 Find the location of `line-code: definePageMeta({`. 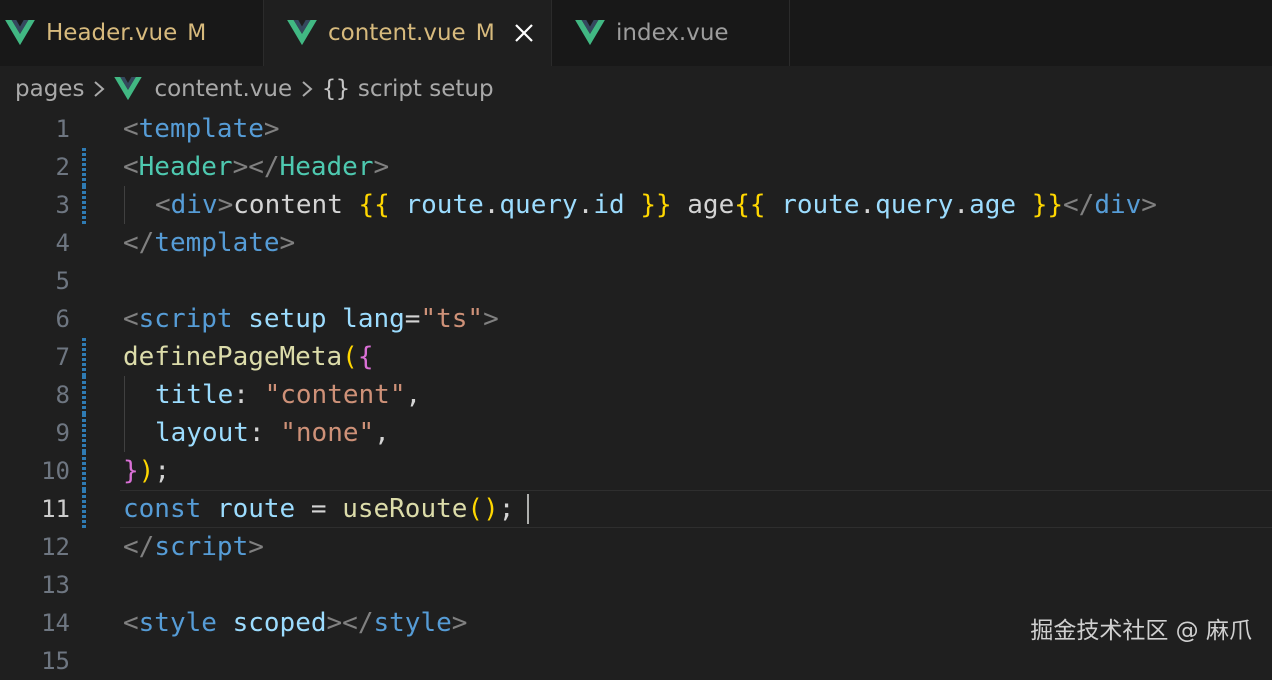

line-code: definePageMeta({ is located at coordinates (248, 357).